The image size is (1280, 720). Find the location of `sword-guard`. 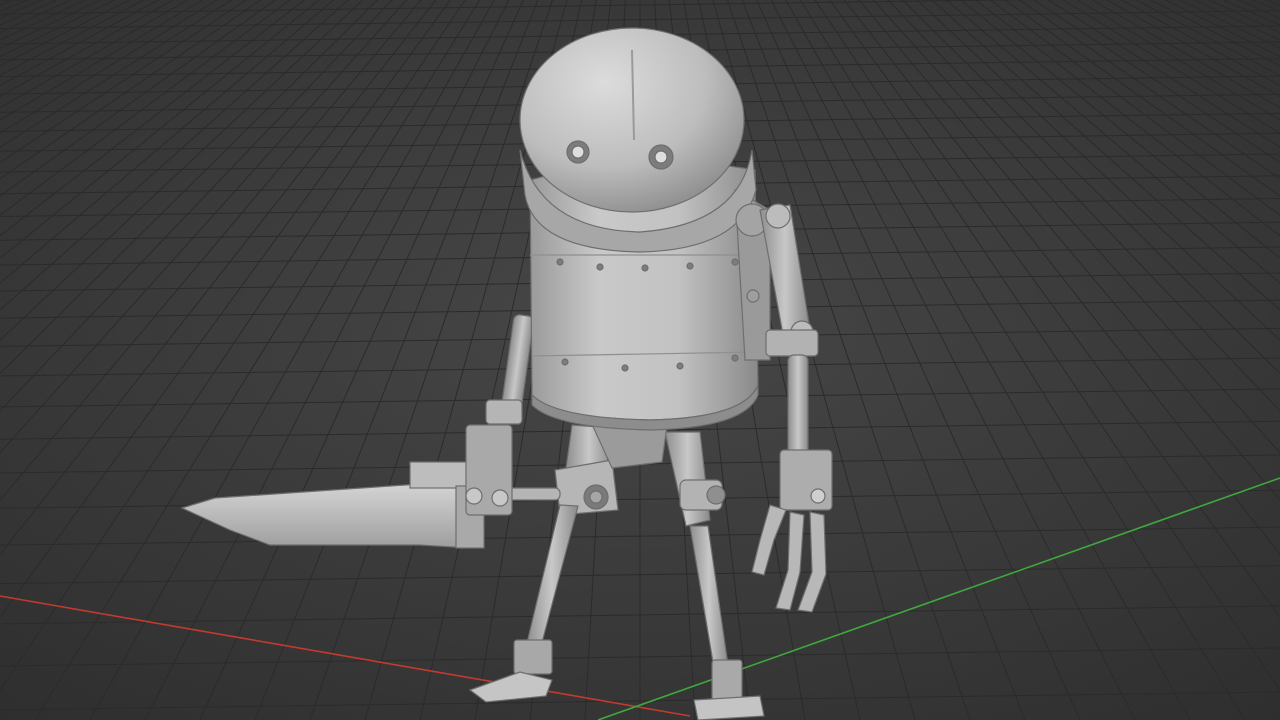

sword-guard is located at coordinates (441, 475).